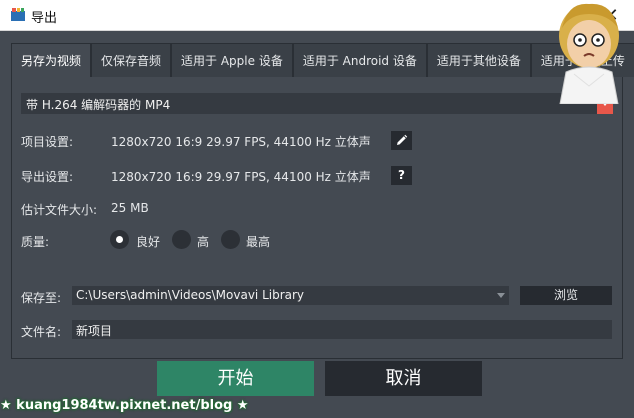 This screenshot has height=418, width=634. Describe the element at coordinates (317, 103) in the screenshot. I see `format-select: 带 H.264 编解码器的 MP4` at that location.